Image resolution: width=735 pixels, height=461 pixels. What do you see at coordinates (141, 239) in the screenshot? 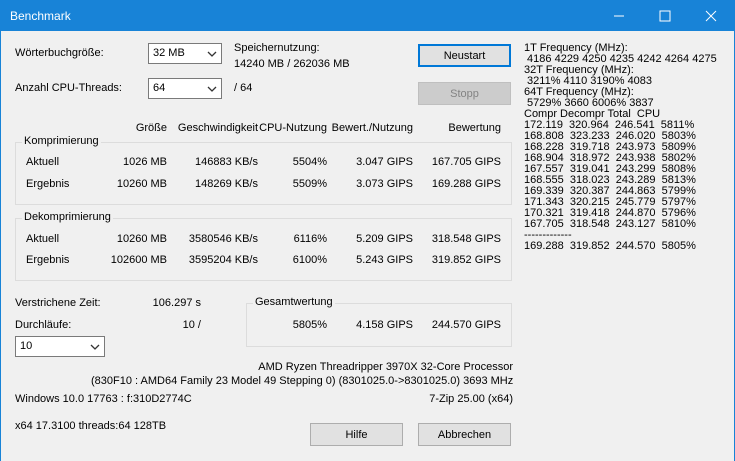
I see `decompress-current-size: 10260 MB` at bounding box center [141, 239].